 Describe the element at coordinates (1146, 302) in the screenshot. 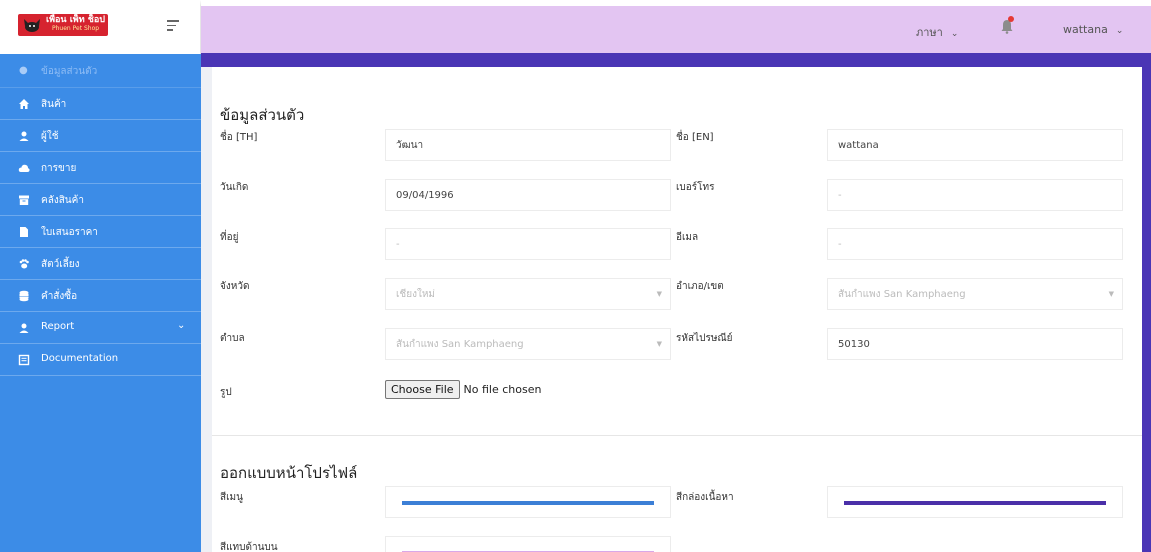

I see `right-edge-band` at that location.